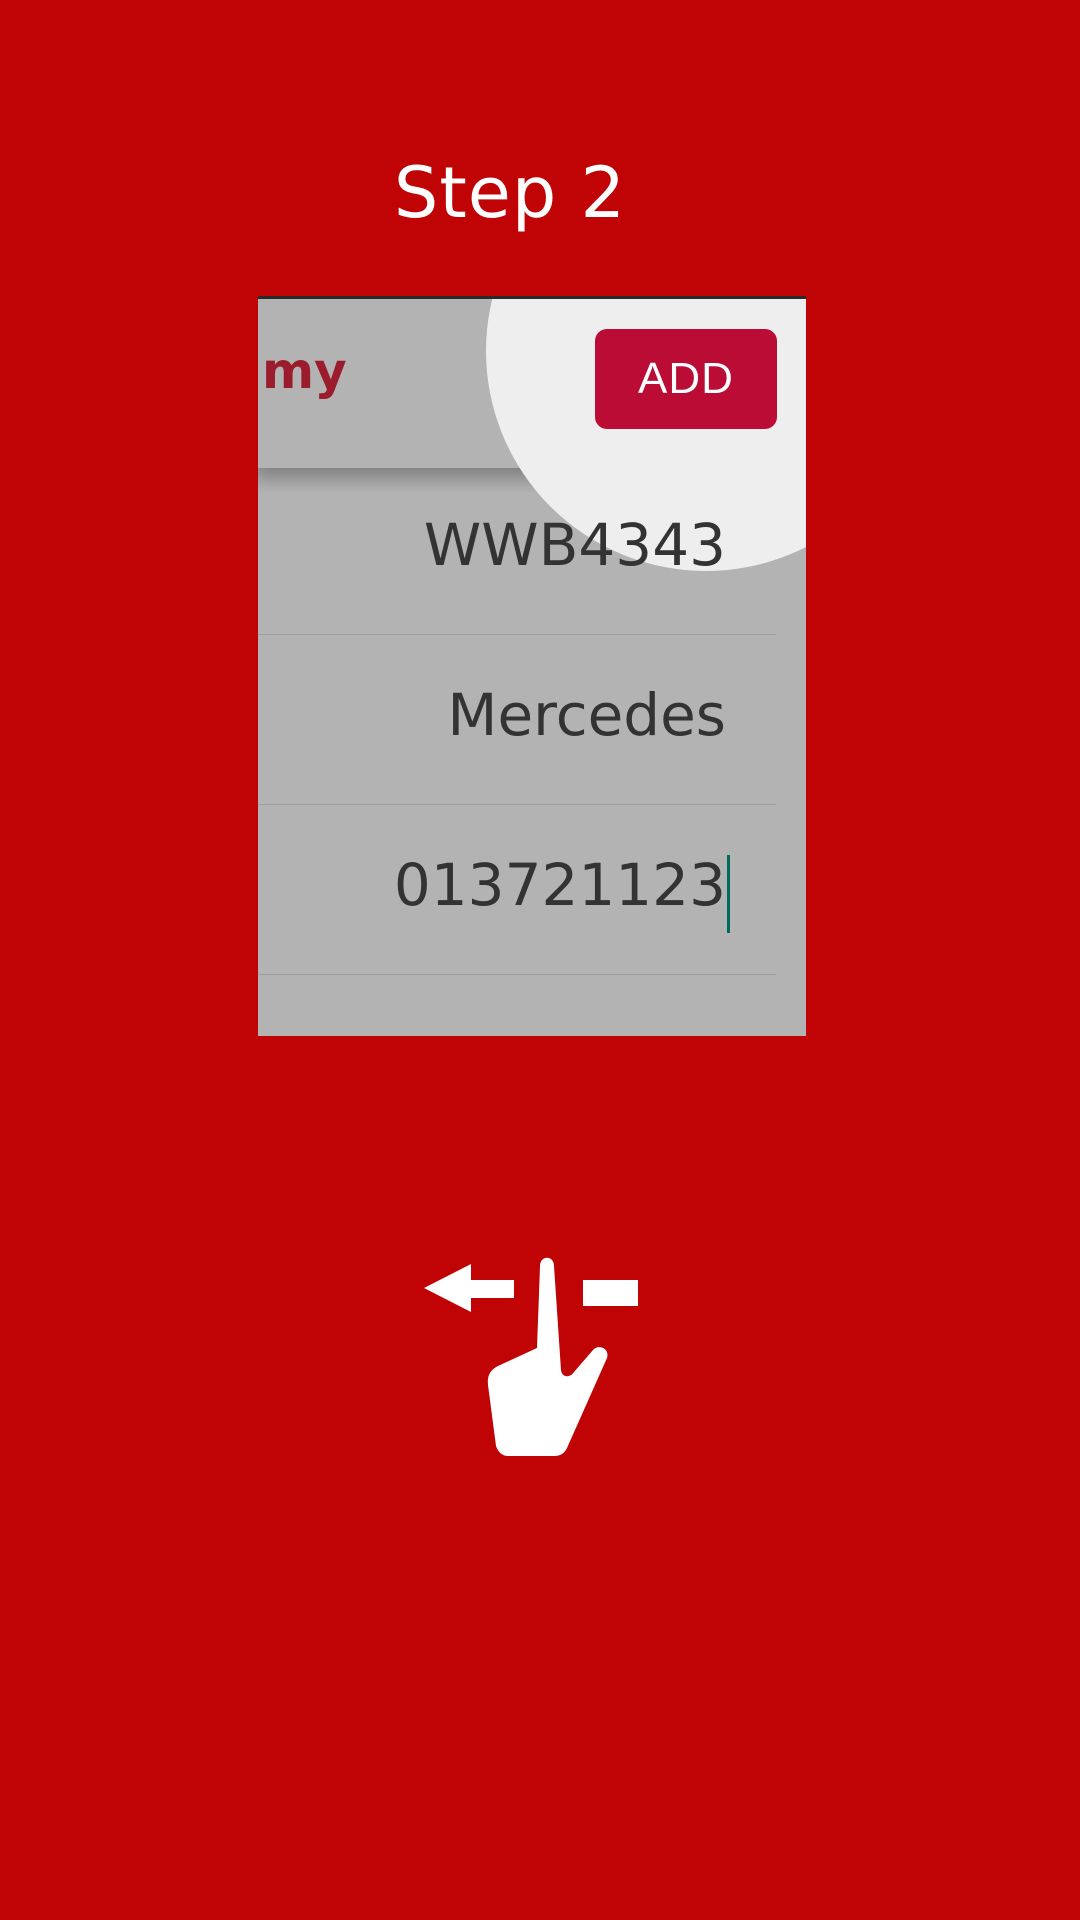 The image size is (1080, 1920). I want to click on number-value: 013721123, so click(559, 885).